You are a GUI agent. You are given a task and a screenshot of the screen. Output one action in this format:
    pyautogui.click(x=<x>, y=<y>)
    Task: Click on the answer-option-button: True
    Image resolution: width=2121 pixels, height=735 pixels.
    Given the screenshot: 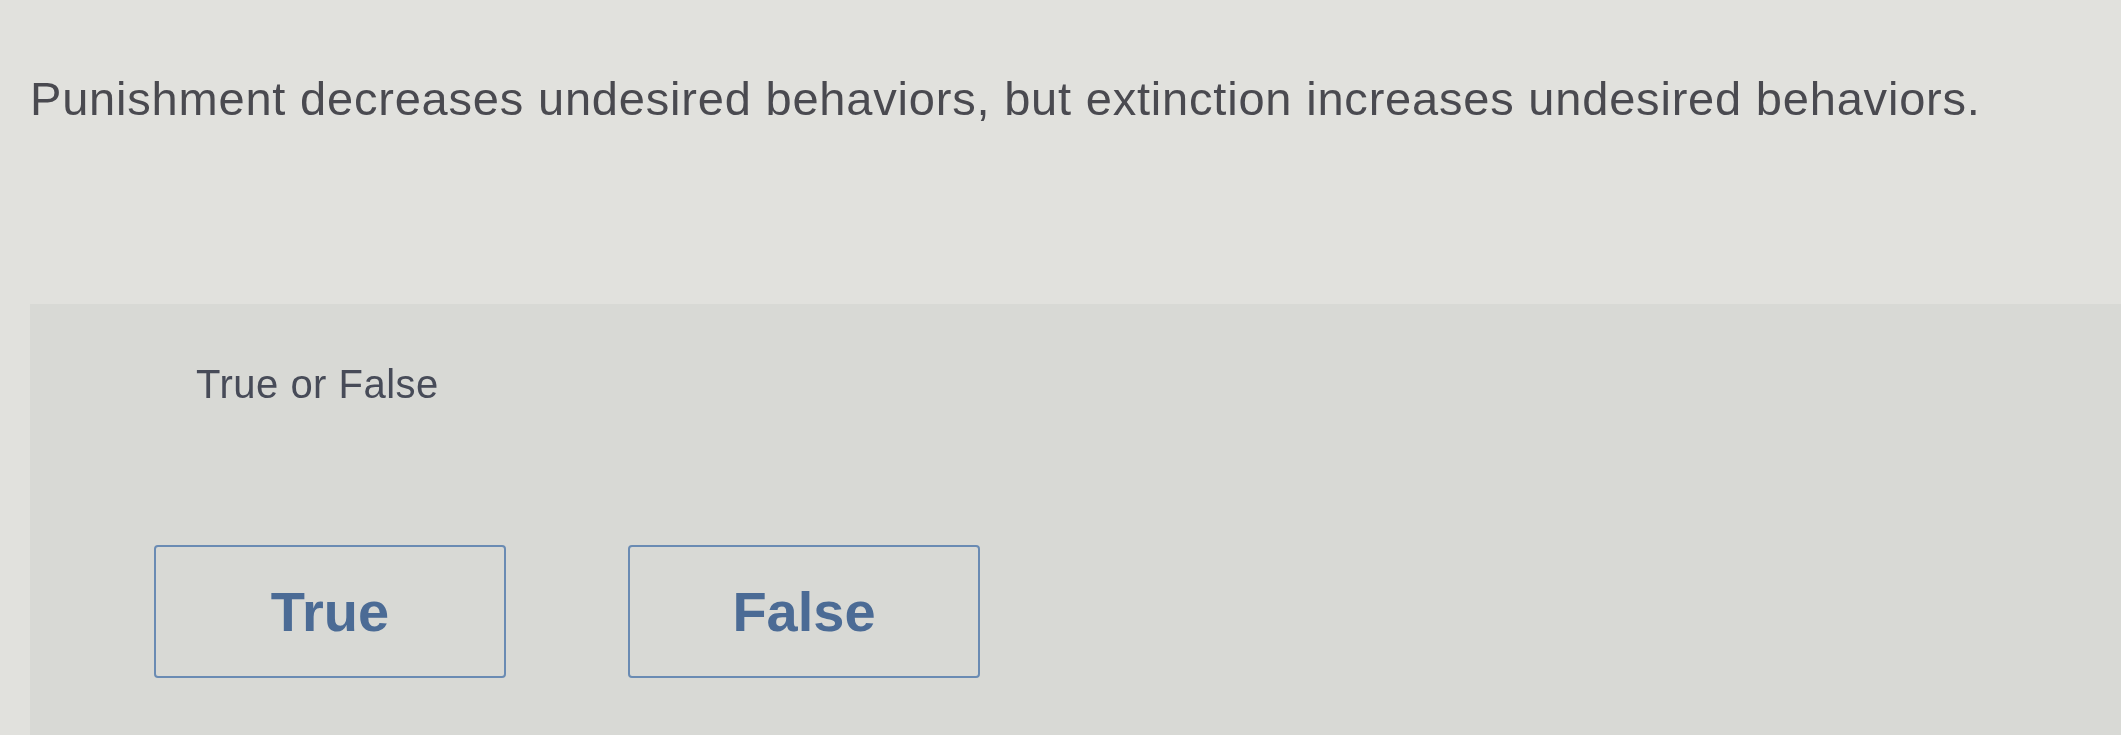 What is the action you would take?
    pyautogui.click(x=330, y=611)
    